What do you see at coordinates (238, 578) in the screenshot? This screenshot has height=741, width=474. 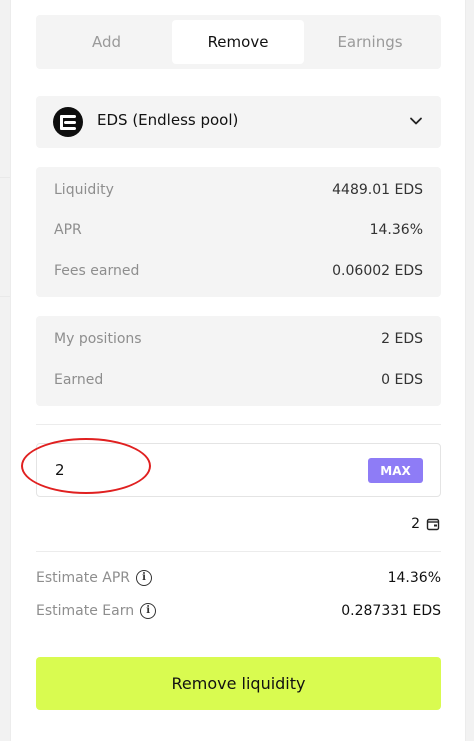 I see `estimate-apr-row: Estimate APR i 14.36%` at bounding box center [238, 578].